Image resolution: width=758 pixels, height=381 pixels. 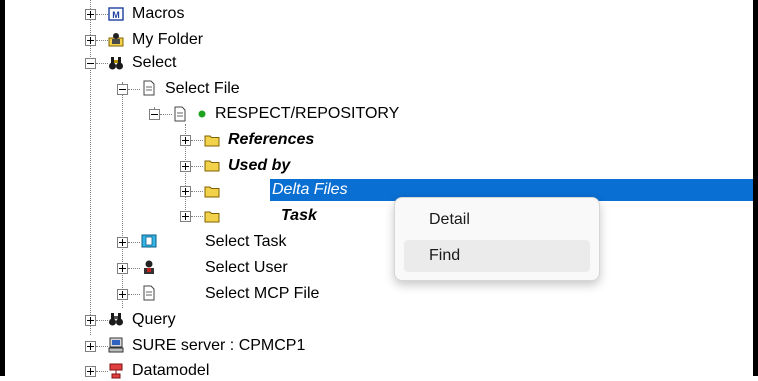 What do you see at coordinates (116, 371) in the screenshot?
I see `datamodel-icon` at bounding box center [116, 371].